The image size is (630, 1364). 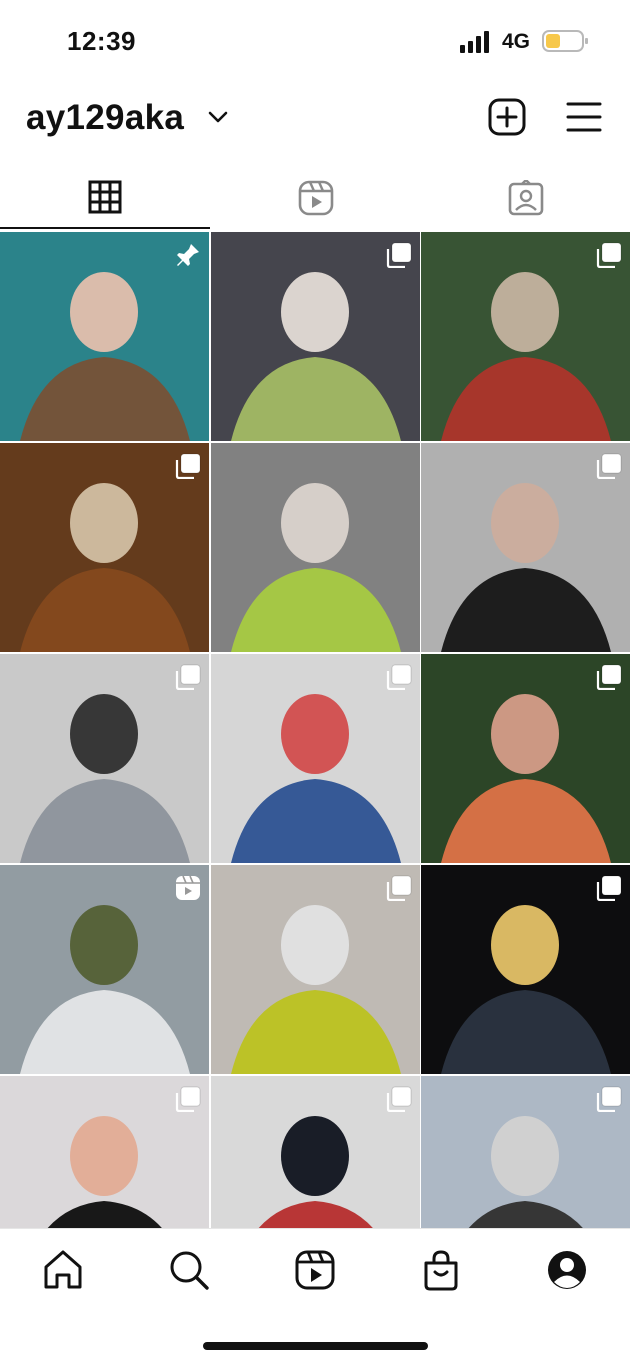 What do you see at coordinates (104, 1152) in the screenshot?
I see `post-mouse-ears-selfie` at bounding box center [104, 1152].